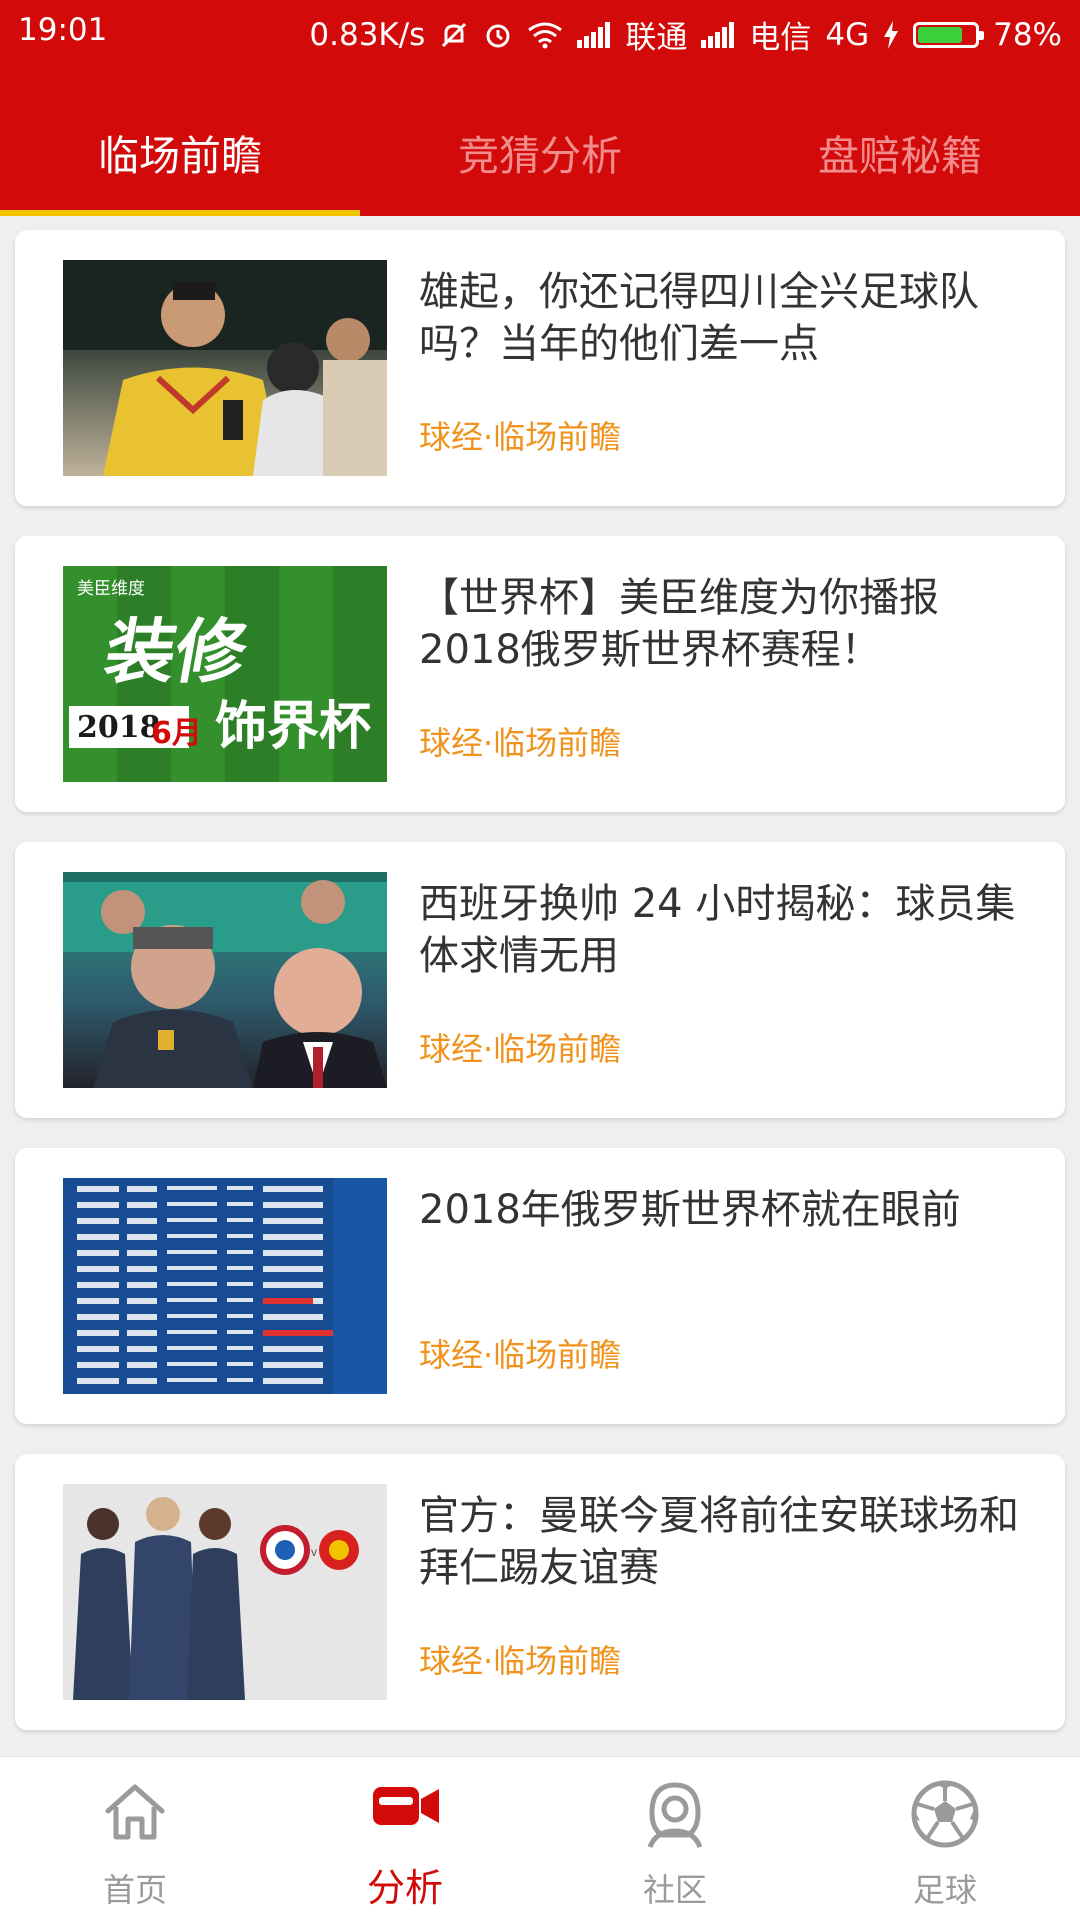  What do you see at coordinates (314, 1552) in the screenshot?
I see `svg-text: v` at bounding box center [314, 1552].